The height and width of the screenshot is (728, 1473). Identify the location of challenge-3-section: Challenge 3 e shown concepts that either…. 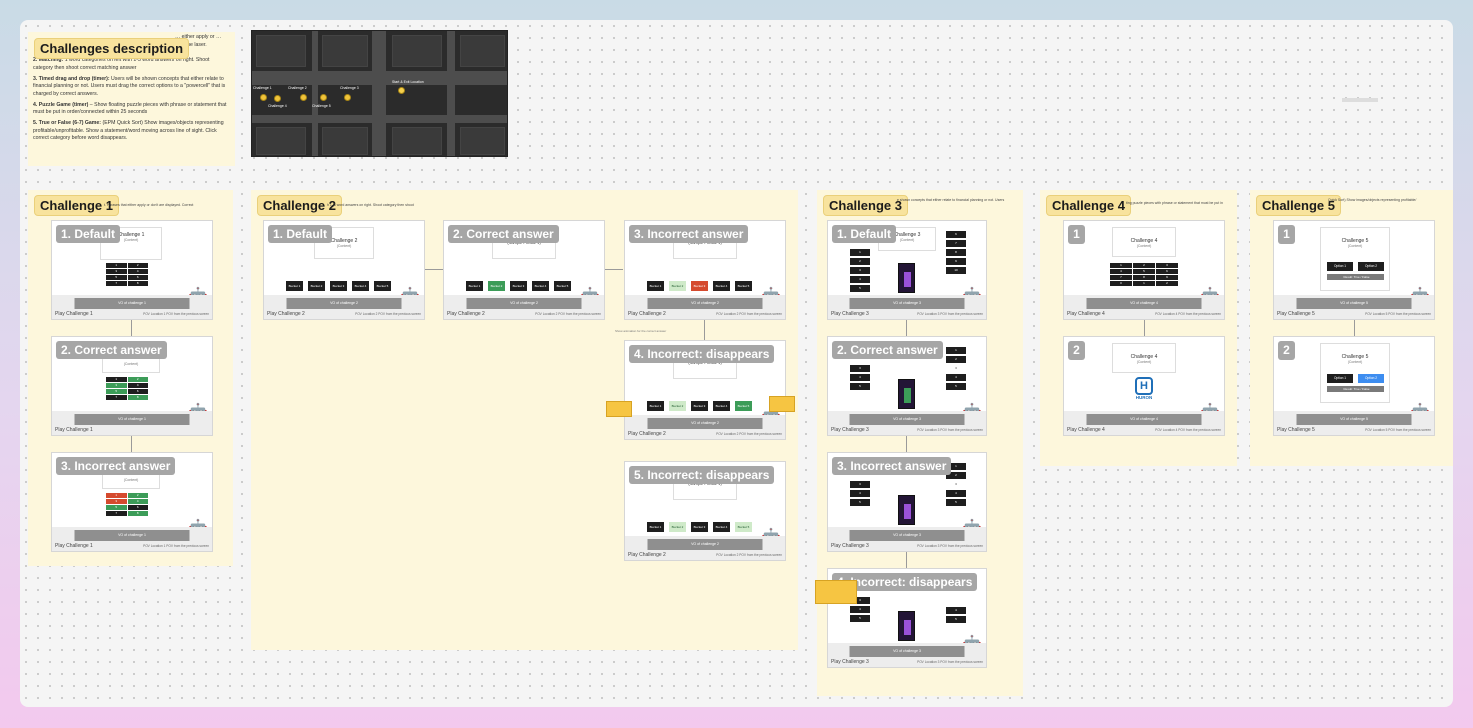
(919, 443).